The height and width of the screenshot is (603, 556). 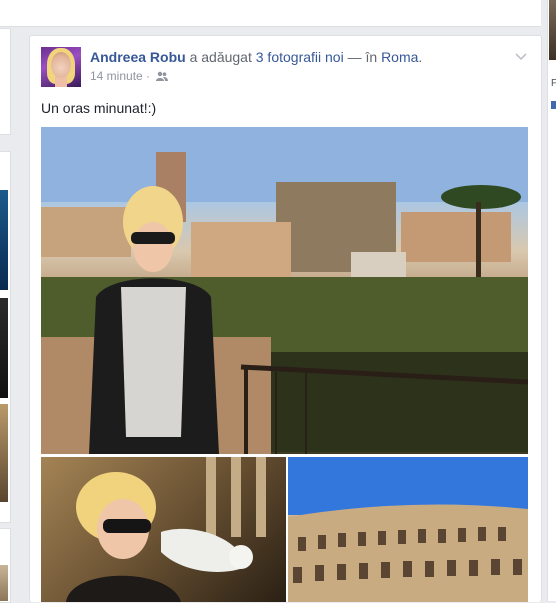 I want to click on chevron-down-icon, so click(x=521, y=56).